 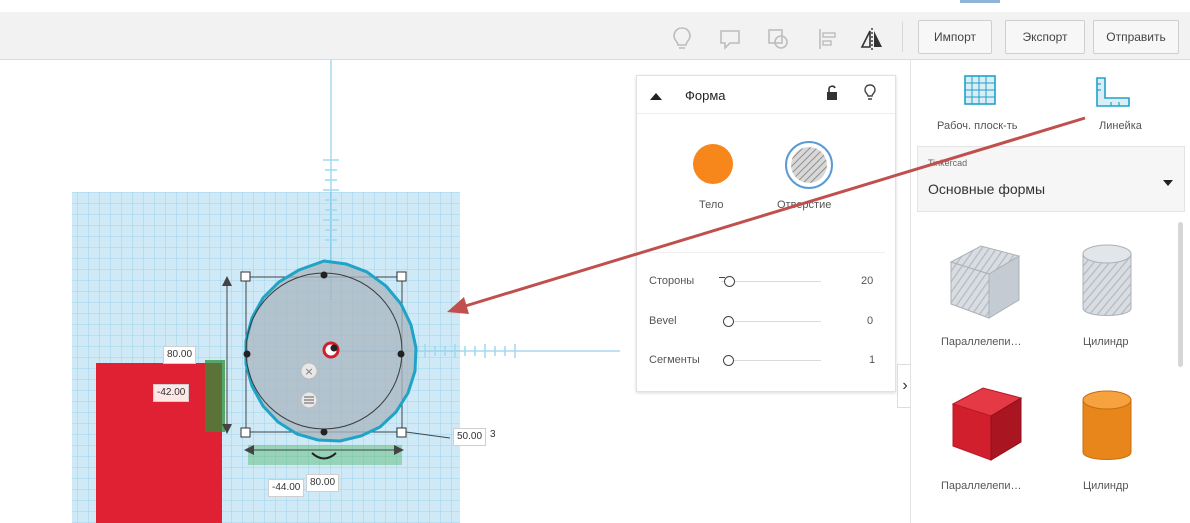 I want to click on shape-library-select: Tinkercad Основные формы, so click(x=1051, y=179).